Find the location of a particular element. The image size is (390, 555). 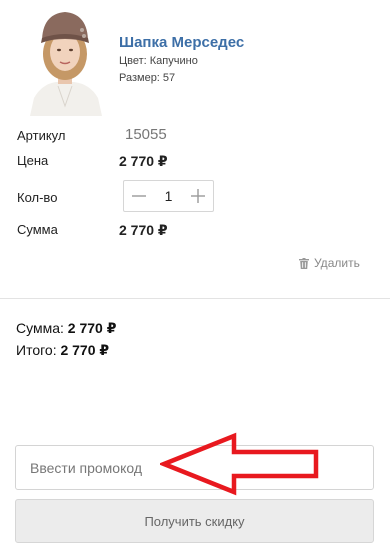

divider is located at coordinates (195, 298).